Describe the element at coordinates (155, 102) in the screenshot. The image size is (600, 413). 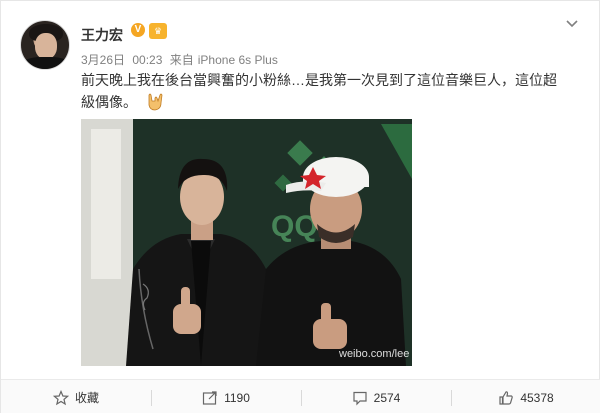
I see `rock-hand-icon` at that location.